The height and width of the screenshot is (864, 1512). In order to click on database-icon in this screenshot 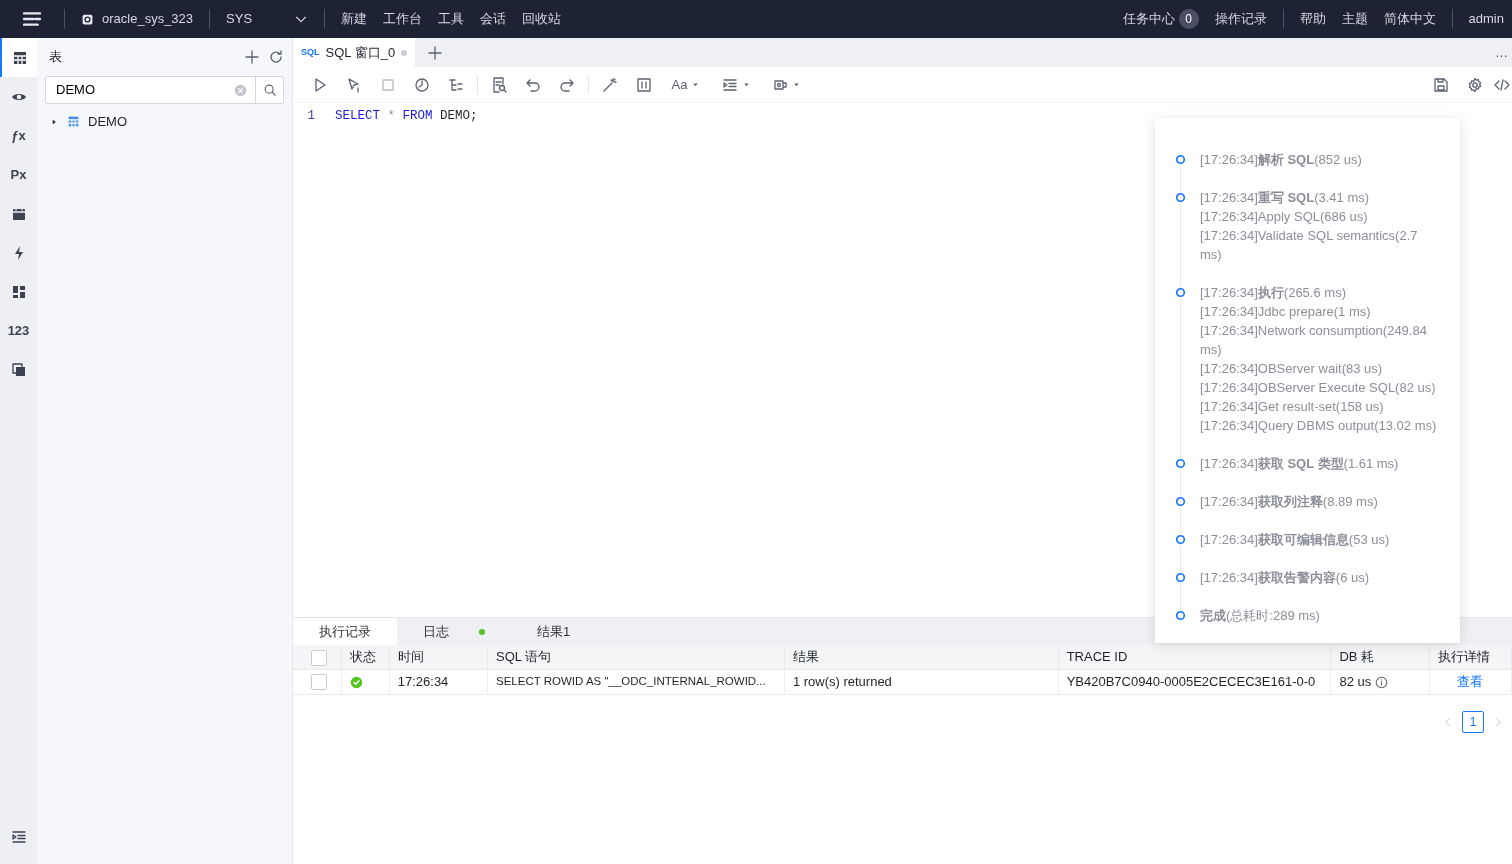, I will do `click(87, 19)`.